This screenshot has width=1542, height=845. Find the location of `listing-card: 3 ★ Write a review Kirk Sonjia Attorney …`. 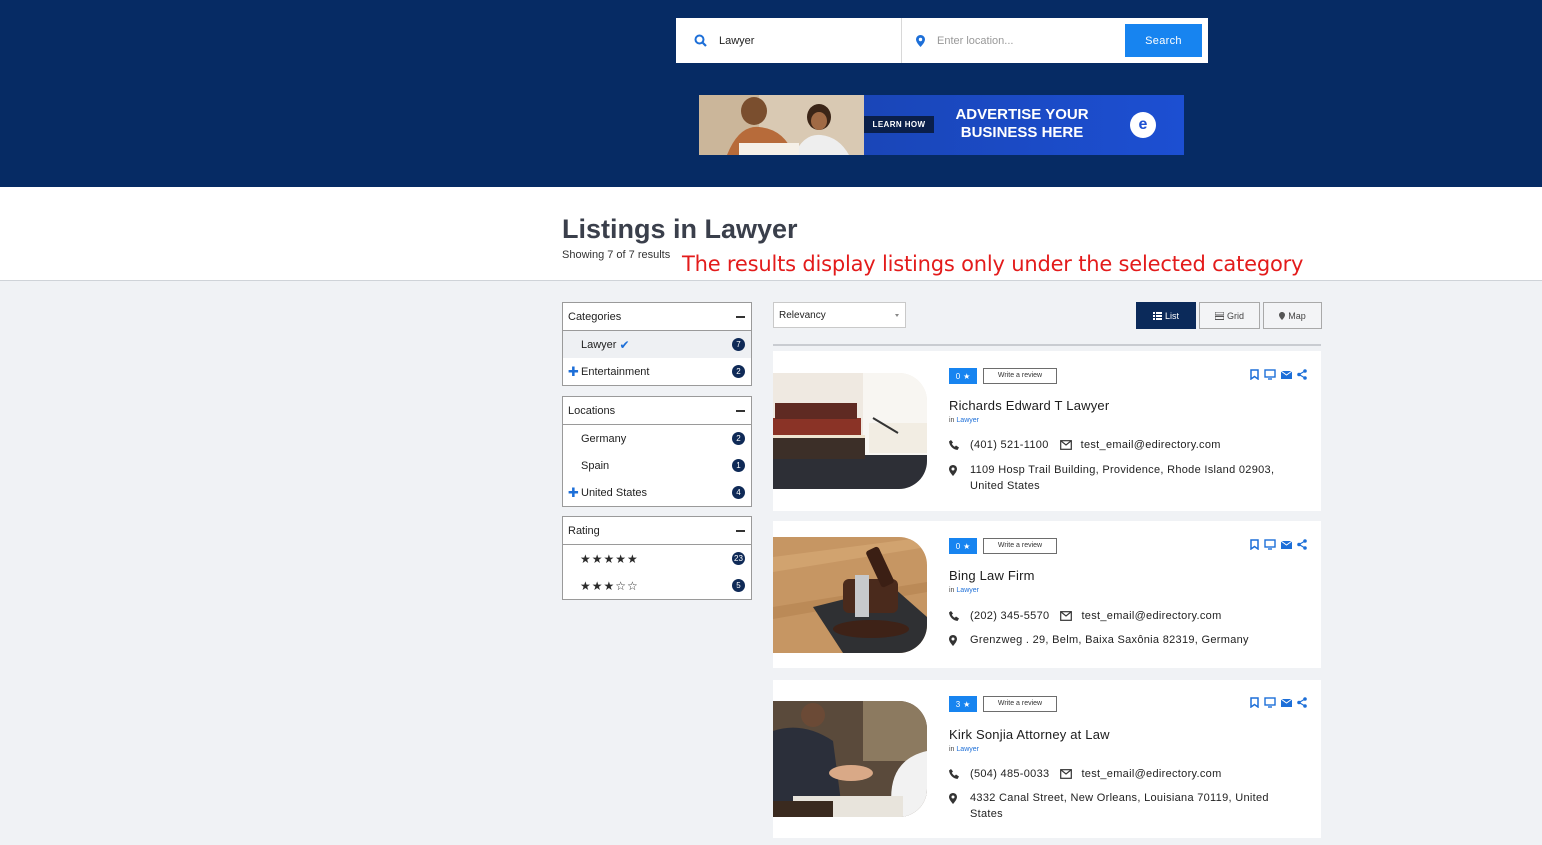

listing-card: 3 ★ Write a review Kirk Sonjia Attorney … is located at coordinates (1047, 759).